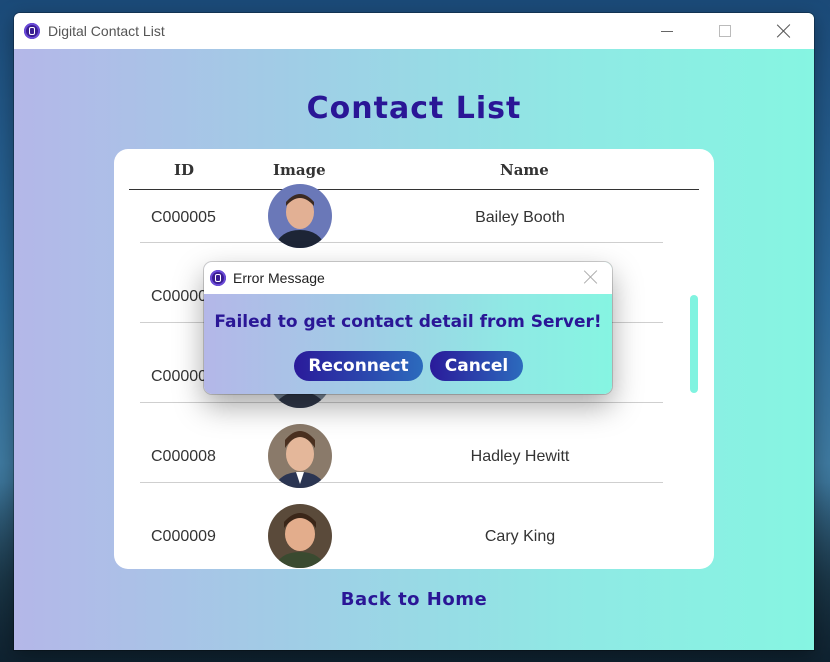 The height and width of the screenshot is (662, 830). I want to click on minimize-button, so click(667, 31).